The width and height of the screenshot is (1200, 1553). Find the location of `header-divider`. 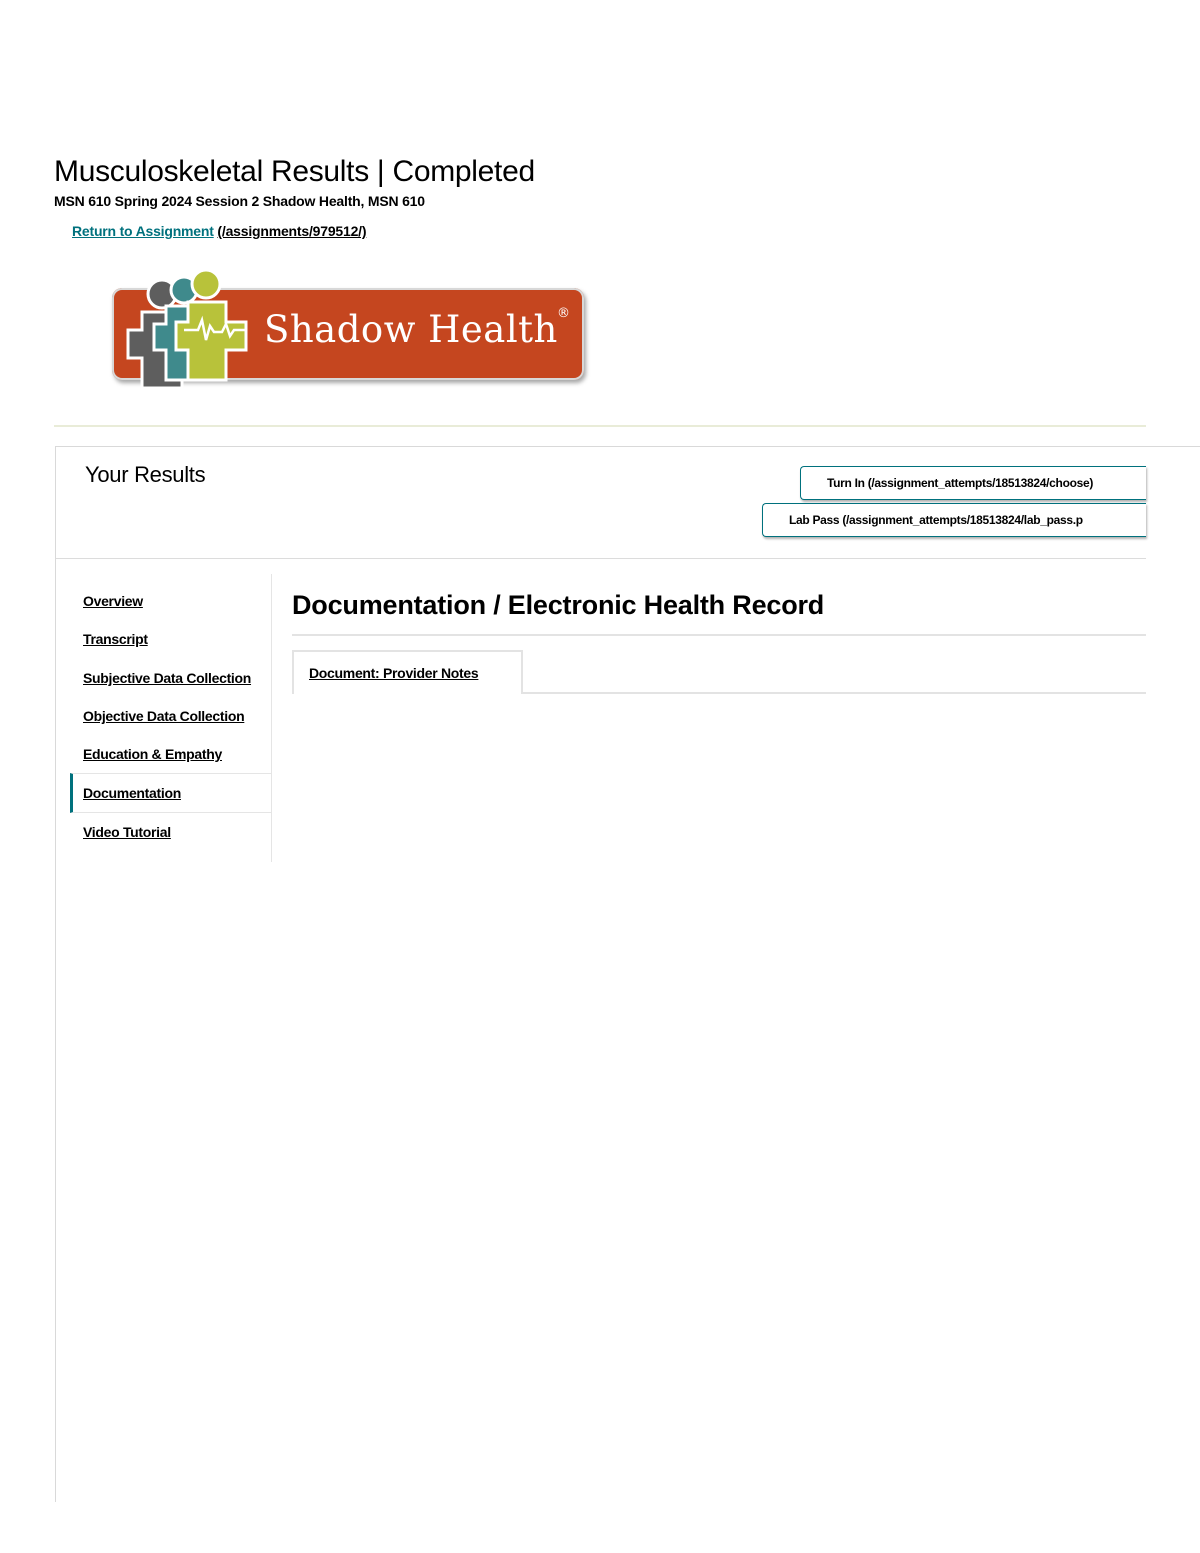

header-divider is located at coordinates (600, 426).